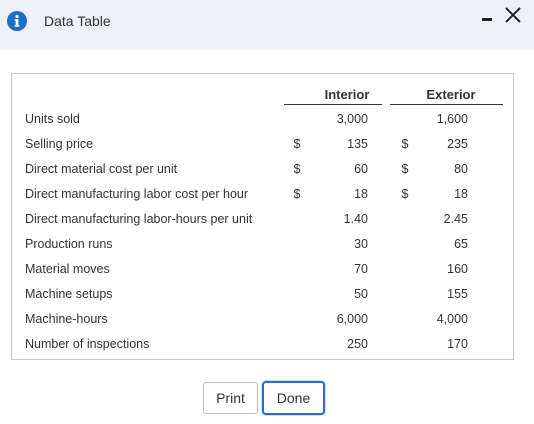  What do you see at coordinates (262, 119) in the screenshot?
I see `table-row: Units sold 3,000 1,600` at bounding box center [262, 119].